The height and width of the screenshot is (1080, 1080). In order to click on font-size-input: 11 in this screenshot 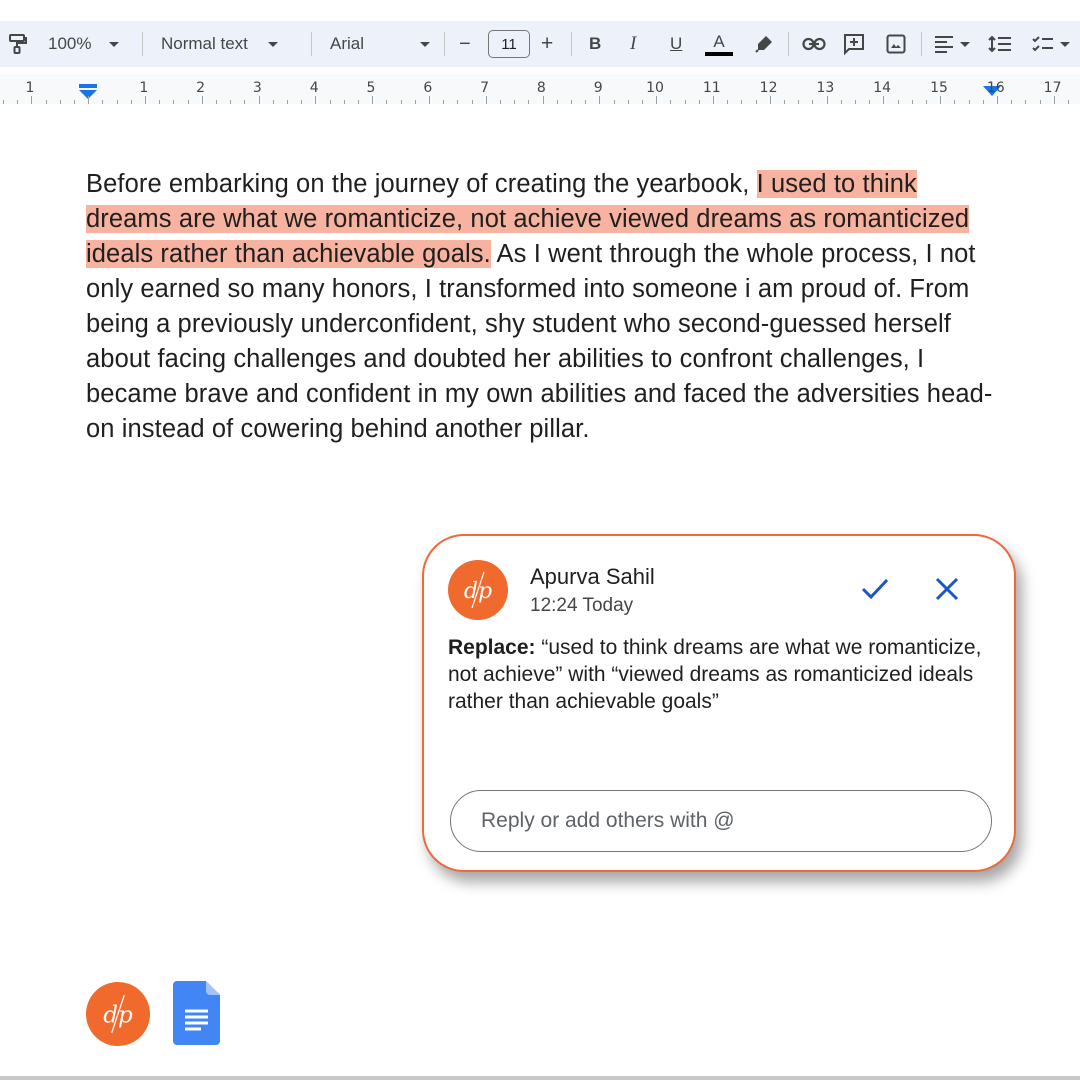, I will do `click(509, 44)`.